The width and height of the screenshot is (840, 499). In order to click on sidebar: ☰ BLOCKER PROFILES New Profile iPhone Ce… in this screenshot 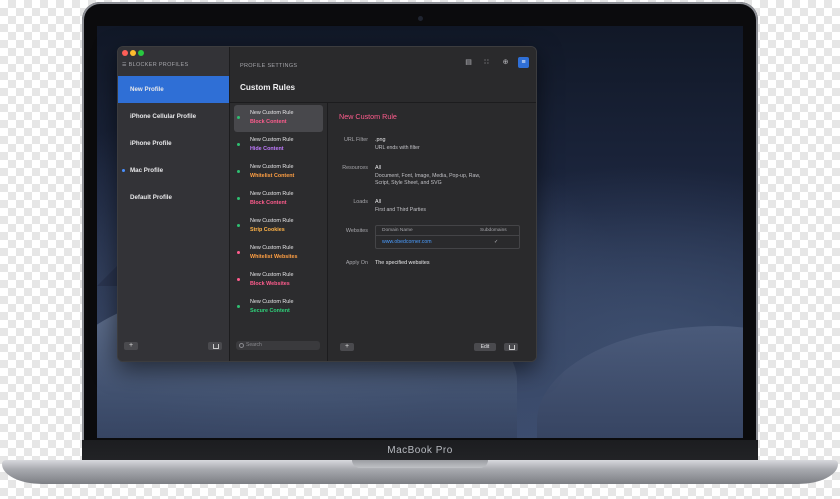, I will do `click(174, 204)`.